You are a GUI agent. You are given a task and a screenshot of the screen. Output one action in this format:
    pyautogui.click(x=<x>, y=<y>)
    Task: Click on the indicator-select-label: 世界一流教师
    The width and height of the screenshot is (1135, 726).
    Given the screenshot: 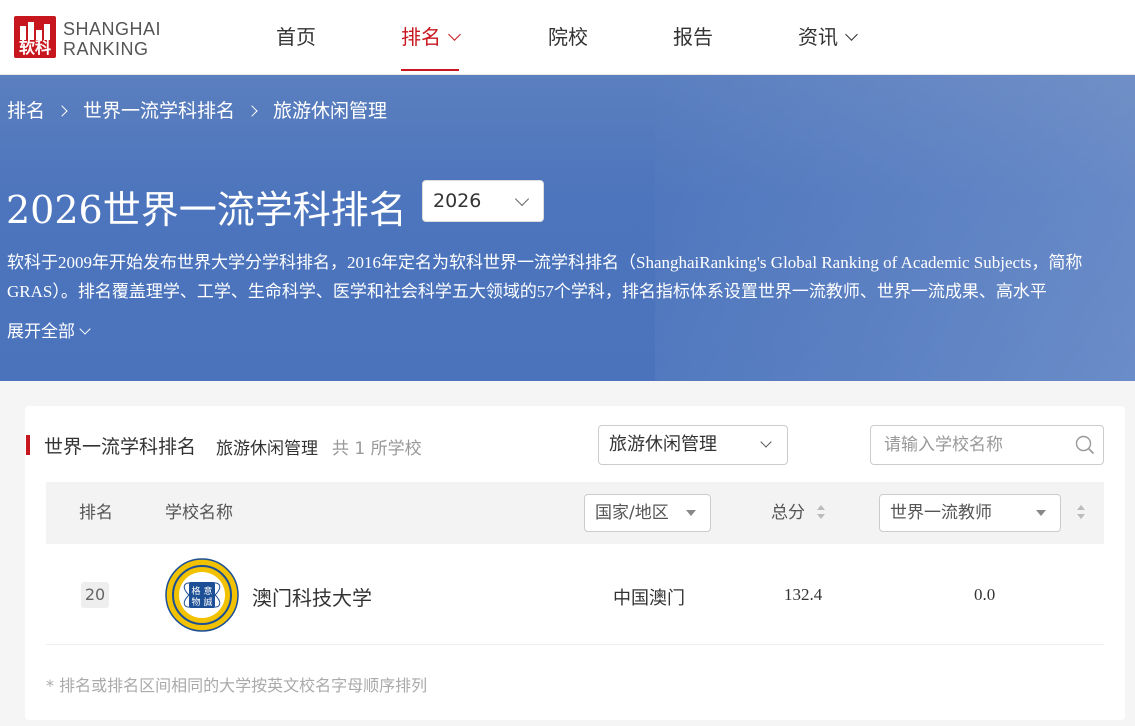 What is the action you would take?
    pyautogui.click(x=941, y=513)
    